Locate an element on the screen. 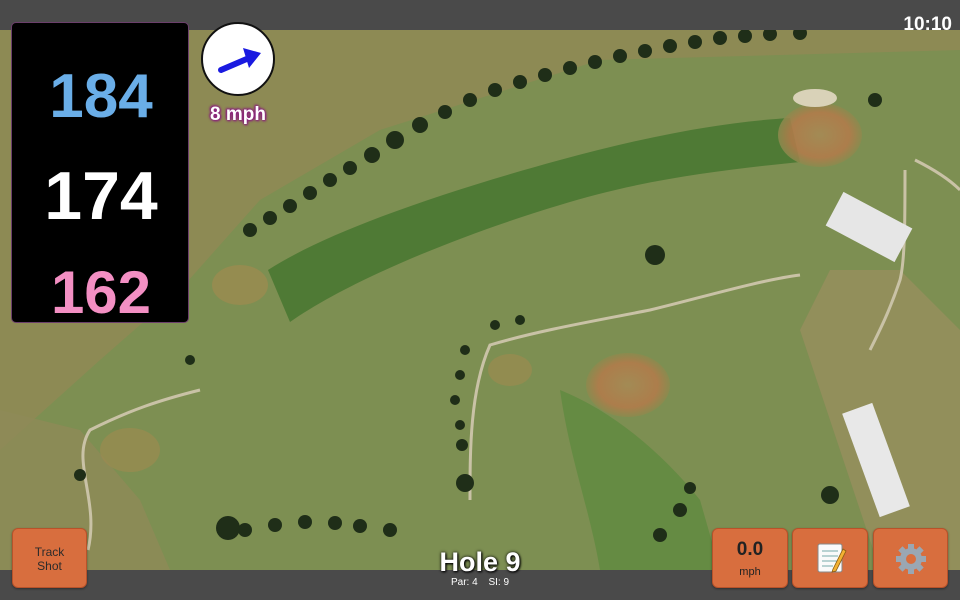 Image resolution: width=960 pixels, height=600 pixels. wind-speed-label: 8 mph is located at coordinates (238, 114).